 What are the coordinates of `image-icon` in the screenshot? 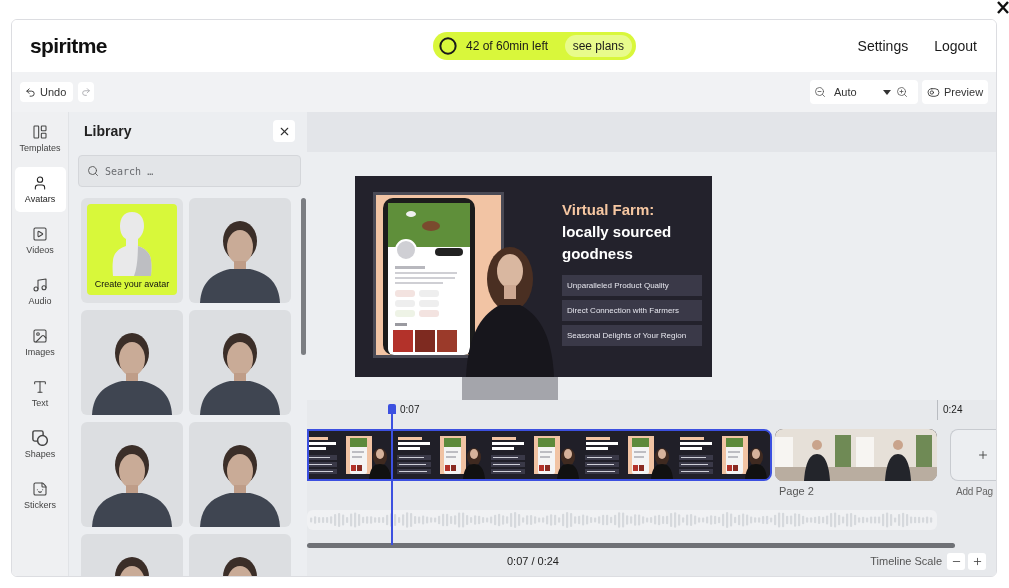 It's located at (40, 335).